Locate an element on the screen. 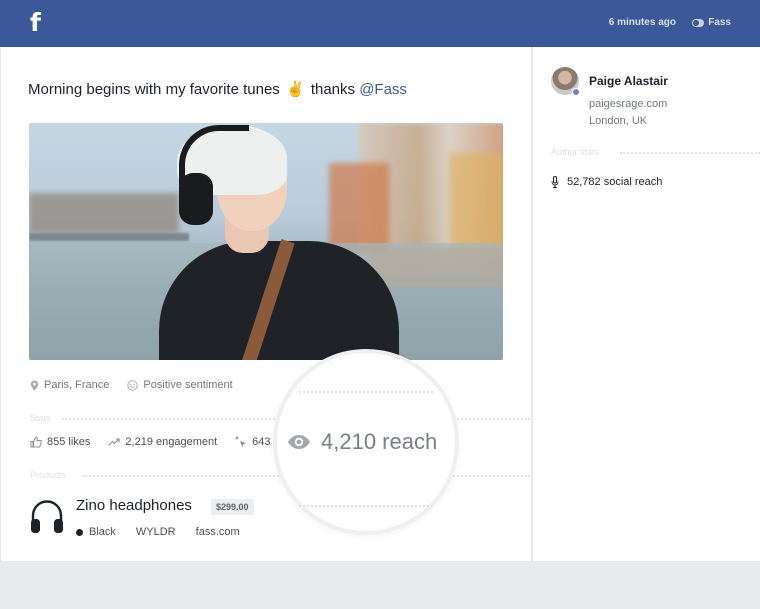 The width and height of the screenshot is (760, 609). product-color: Black is located at coordinates (96, 532).